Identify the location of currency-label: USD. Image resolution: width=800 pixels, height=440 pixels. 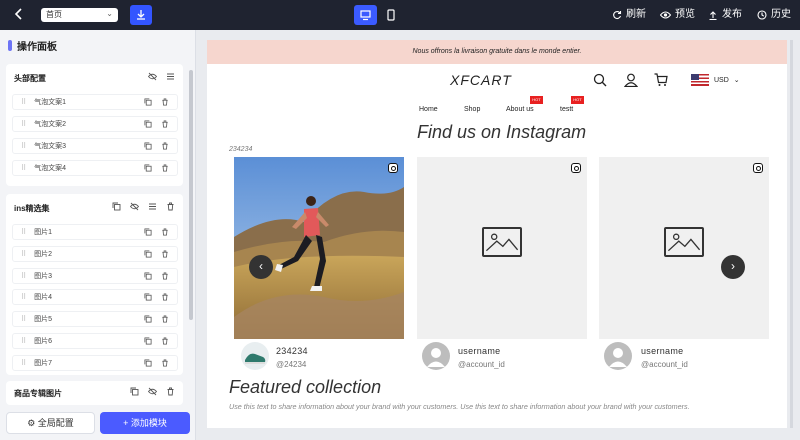
(721, 80).